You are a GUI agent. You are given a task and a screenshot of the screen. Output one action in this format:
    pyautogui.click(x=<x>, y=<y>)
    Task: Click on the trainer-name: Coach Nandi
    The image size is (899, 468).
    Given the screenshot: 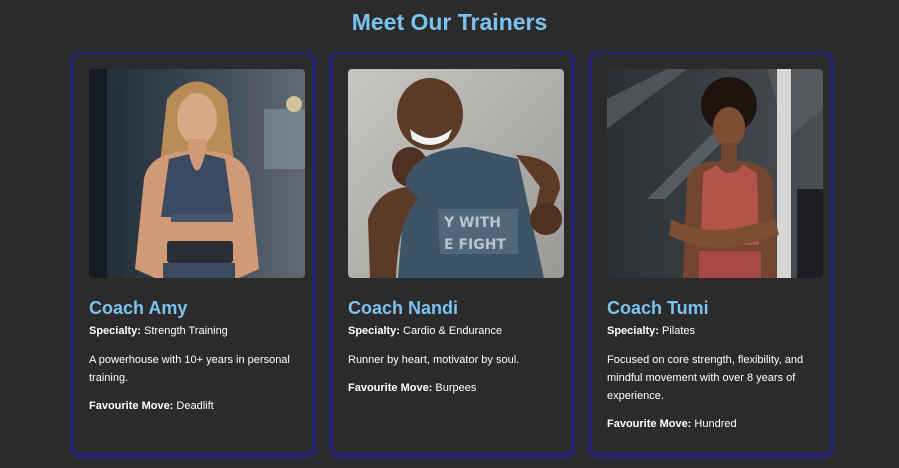 What is the action you would take?
    pyautogui.click(x=403, y=308)
    